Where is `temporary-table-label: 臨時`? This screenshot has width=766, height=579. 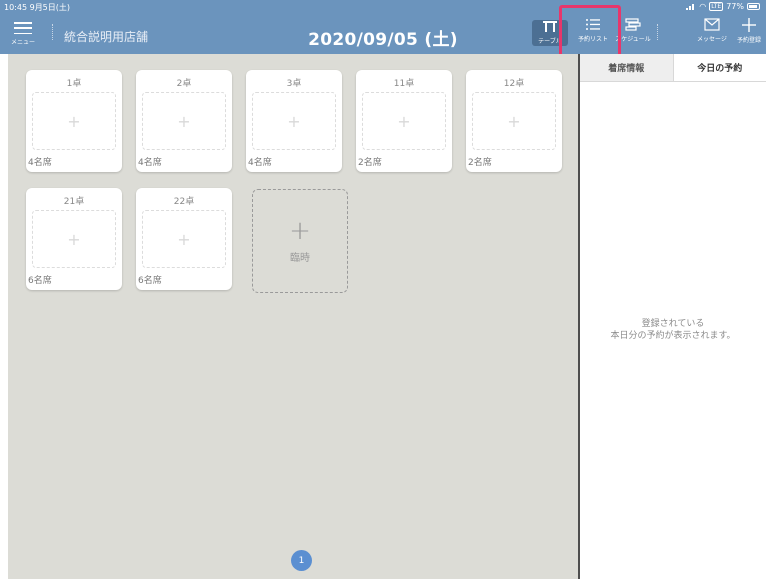
temporary-table-label: 臨時 is located at coordinates (300, 258).